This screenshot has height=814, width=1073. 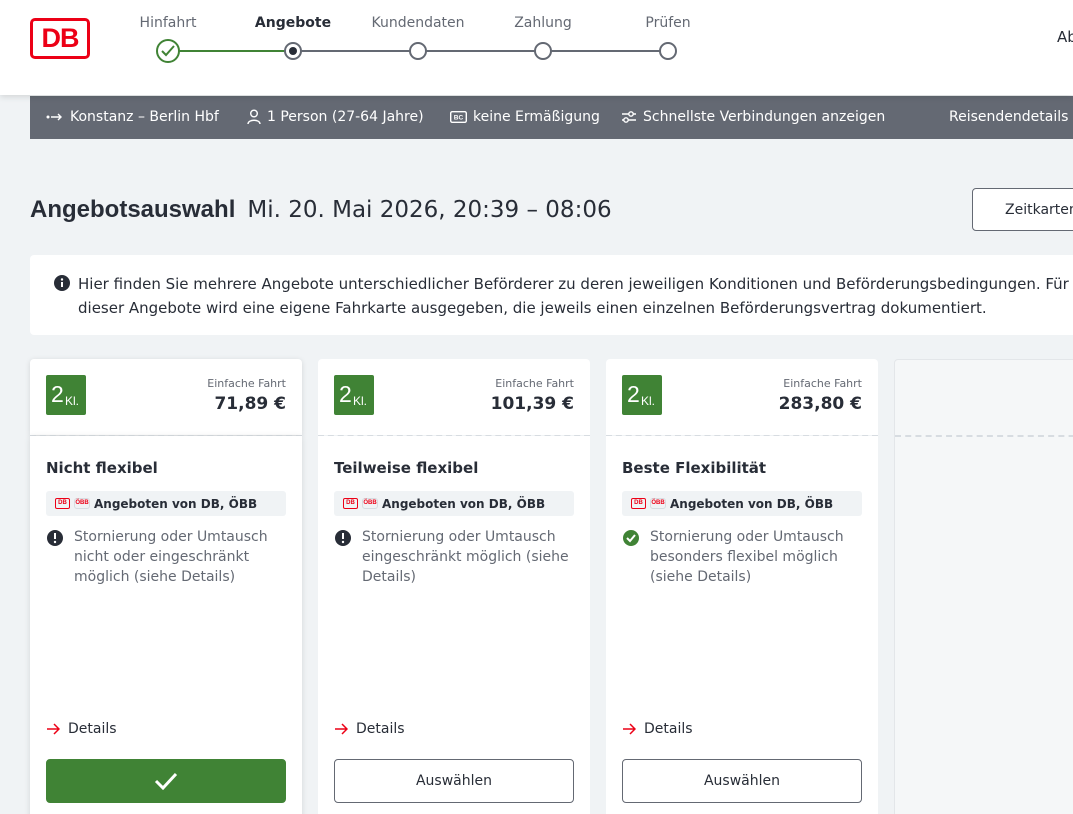 I want to click on summary-persons: 1 Person (27-64 Jahre), so click(x=335, y=117).